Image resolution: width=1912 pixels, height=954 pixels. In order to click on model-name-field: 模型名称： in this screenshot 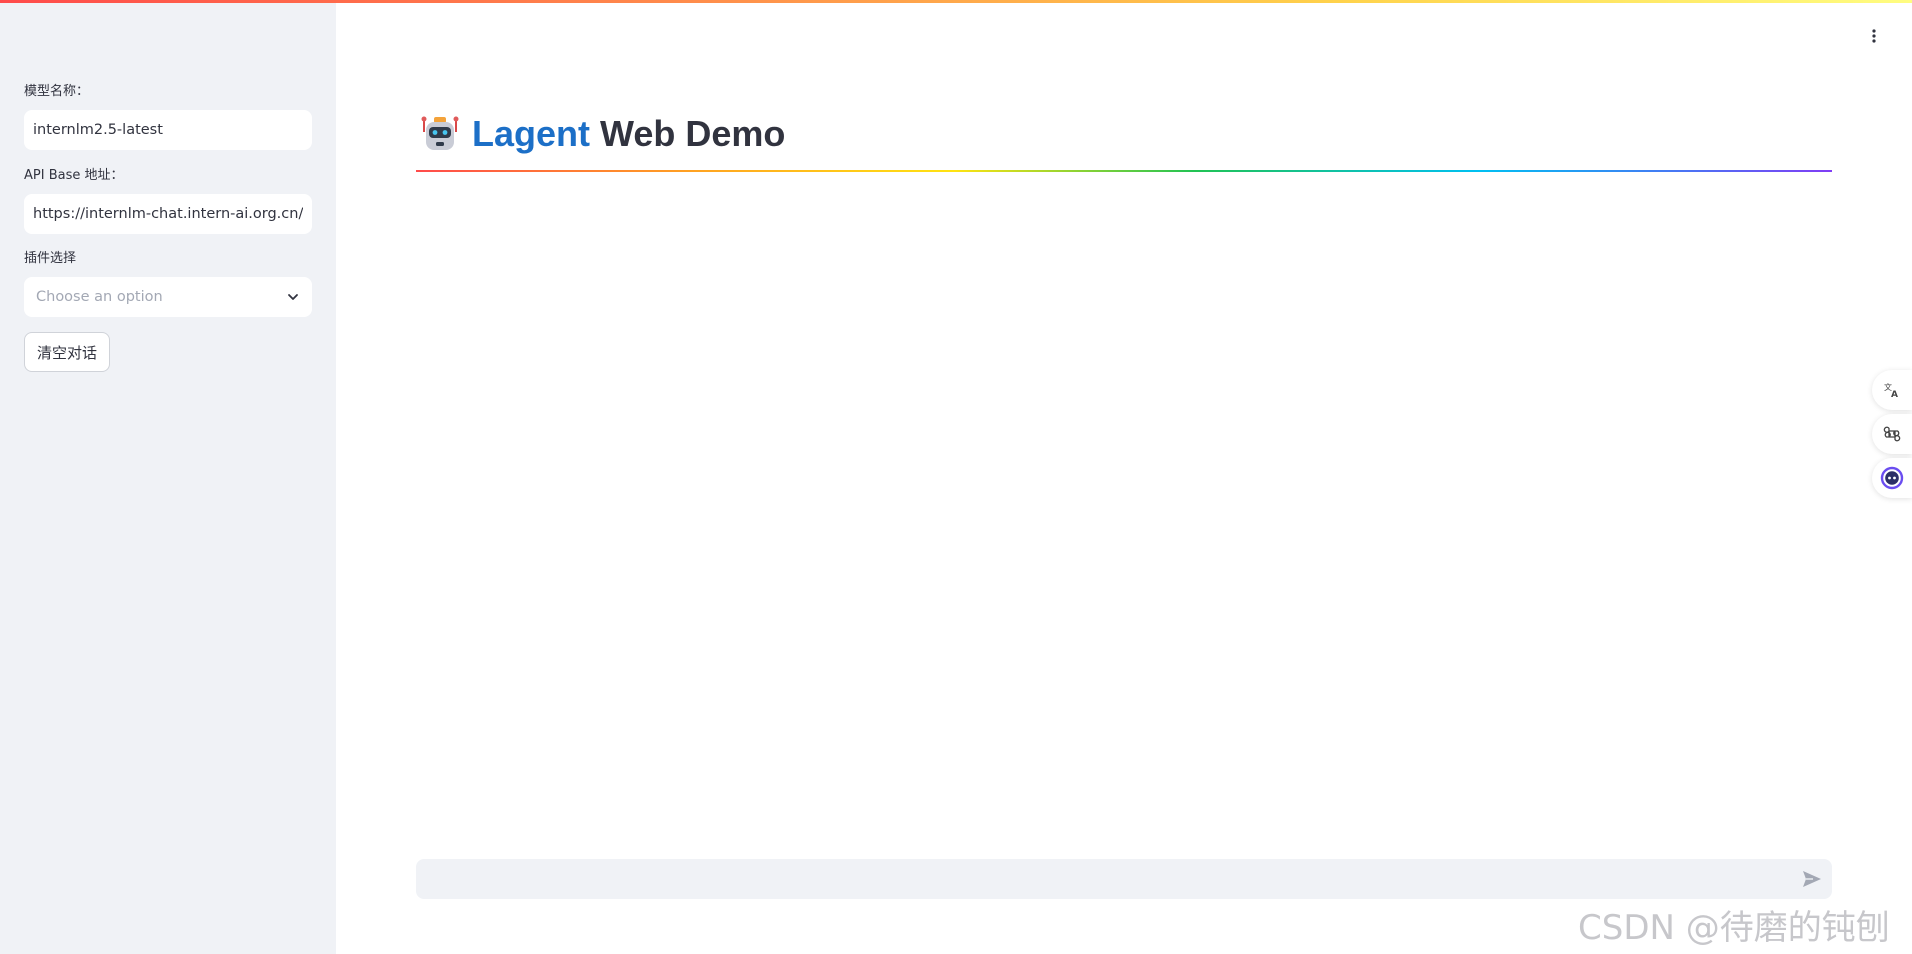, I will do `click(168, 117)`.